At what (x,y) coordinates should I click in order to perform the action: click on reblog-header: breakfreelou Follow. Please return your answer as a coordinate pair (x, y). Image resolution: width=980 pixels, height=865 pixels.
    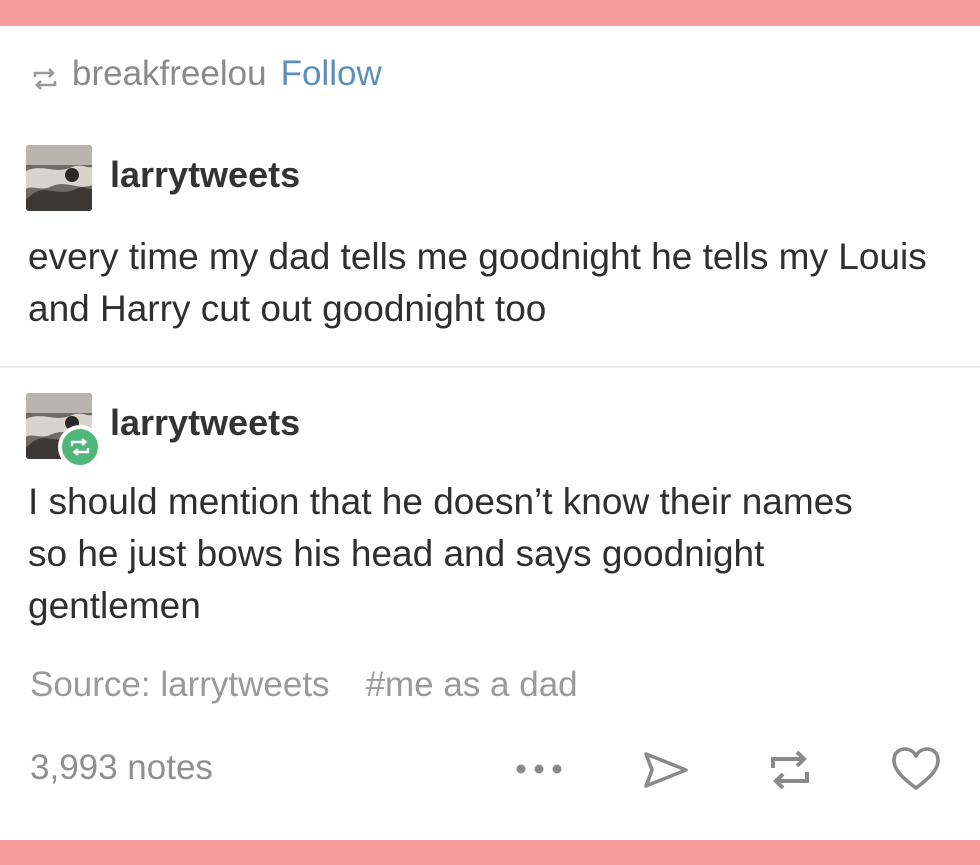
    Looking at the image, I should click on (206, 74).